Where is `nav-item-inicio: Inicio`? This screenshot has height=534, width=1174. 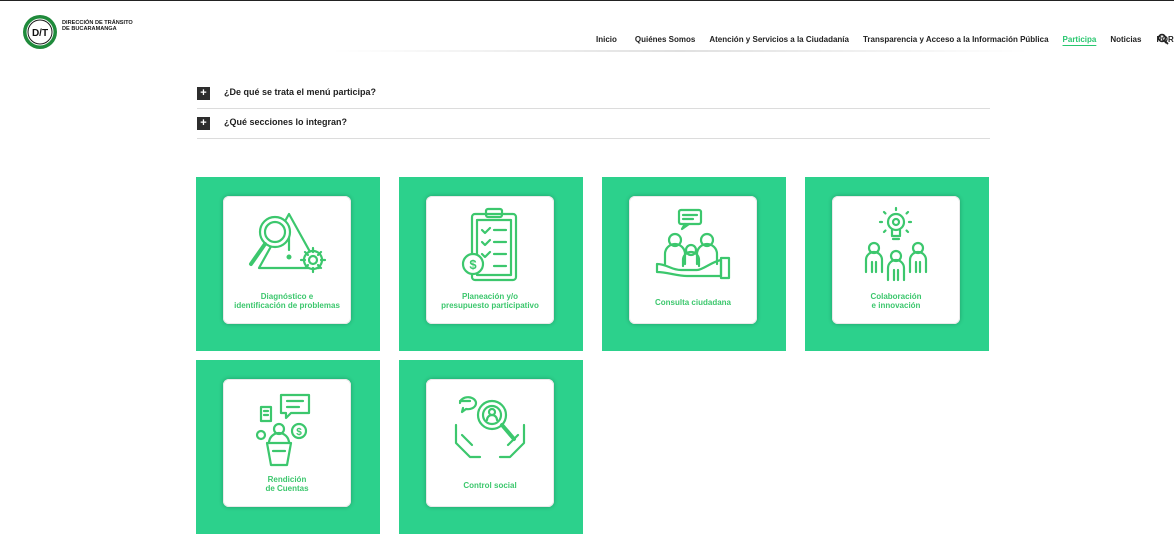 nav-item-inicio: Inicio is located at coordinates (606, 39).